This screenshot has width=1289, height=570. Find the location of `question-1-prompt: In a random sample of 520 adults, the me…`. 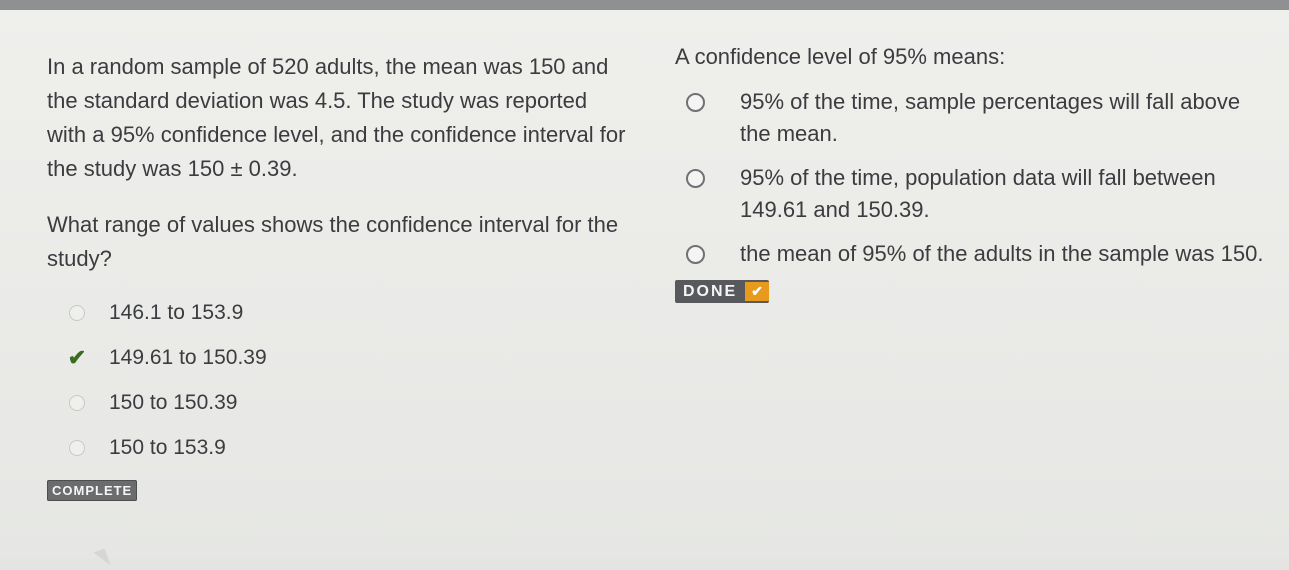

question-1-prompt: In a random sample of 520 adults, the me… is located at coordinates (336, 117).